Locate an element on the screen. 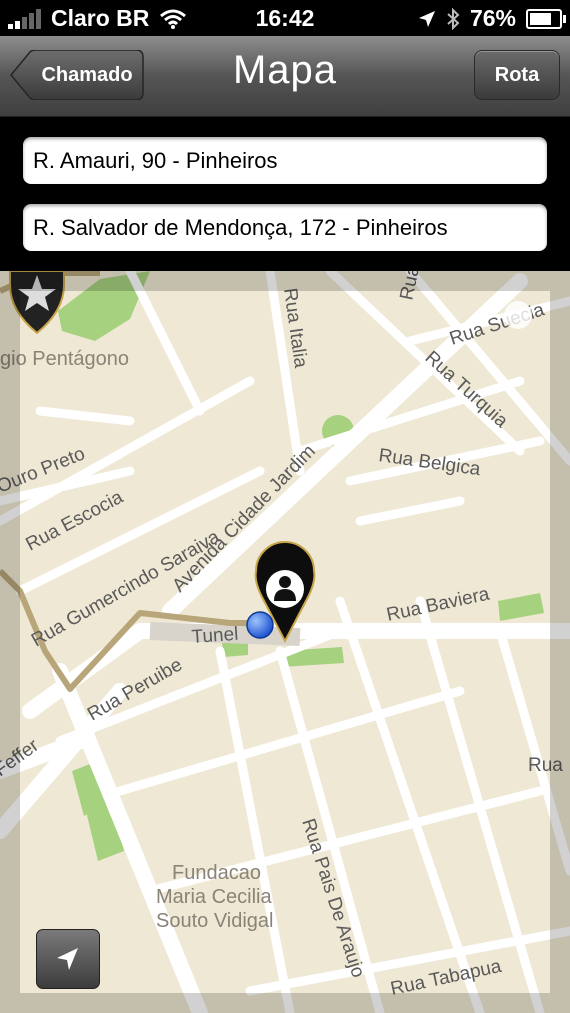 The height and width of the screenshot is (1013, 570). battery-percent: 76% is located at coordinates (492, 18).